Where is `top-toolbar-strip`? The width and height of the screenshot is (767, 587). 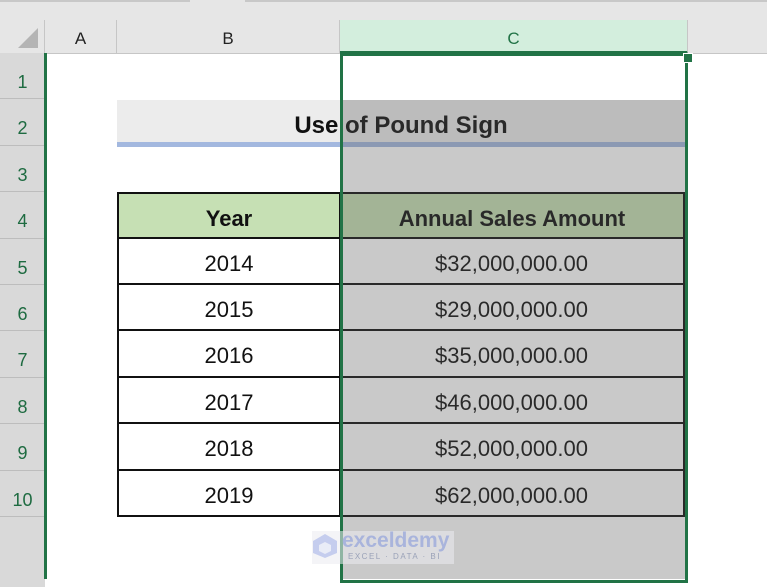
top-toolbar-strip is located at coordinates (383, 10).